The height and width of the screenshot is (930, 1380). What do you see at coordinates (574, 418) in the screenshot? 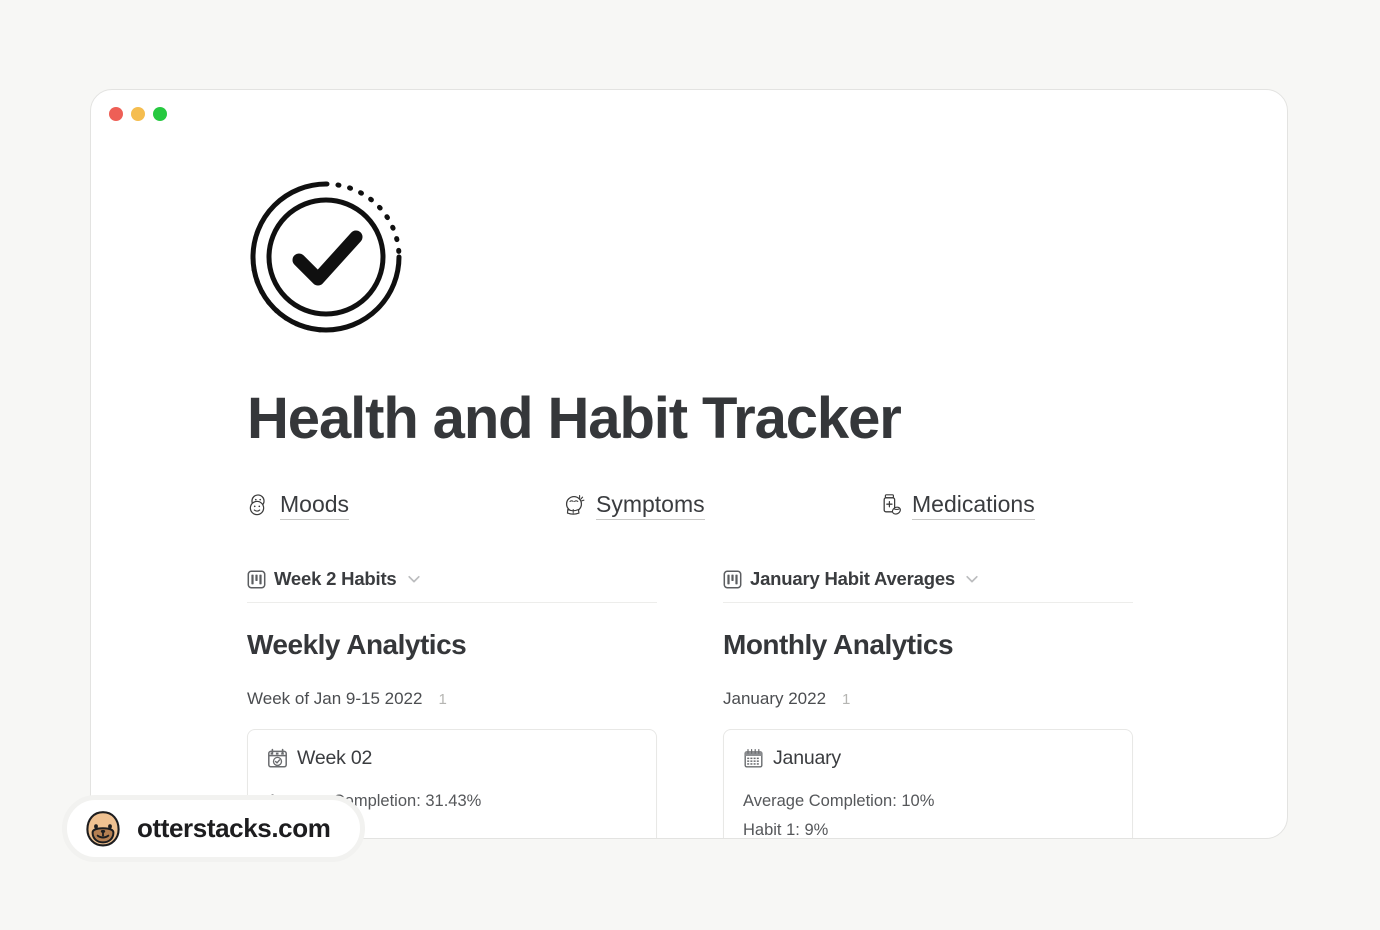
I see `page-title: Health and Habit Tracker` at bounding box center [574, 418].